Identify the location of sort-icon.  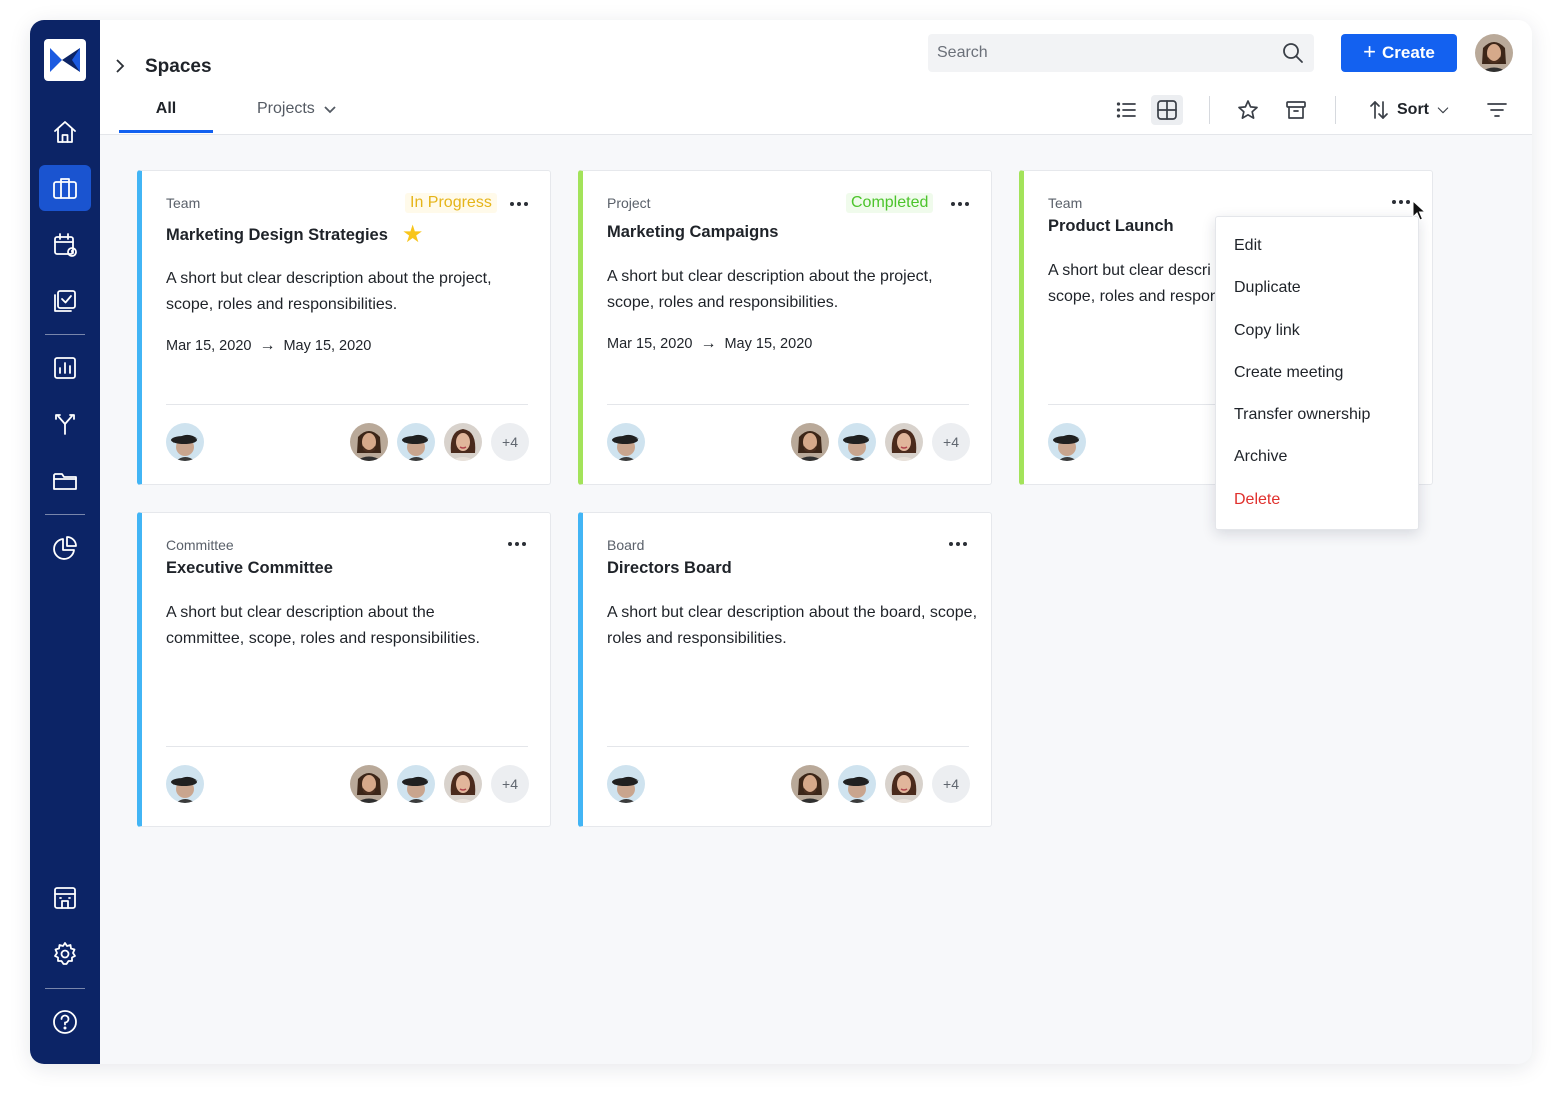
(1379, 110).